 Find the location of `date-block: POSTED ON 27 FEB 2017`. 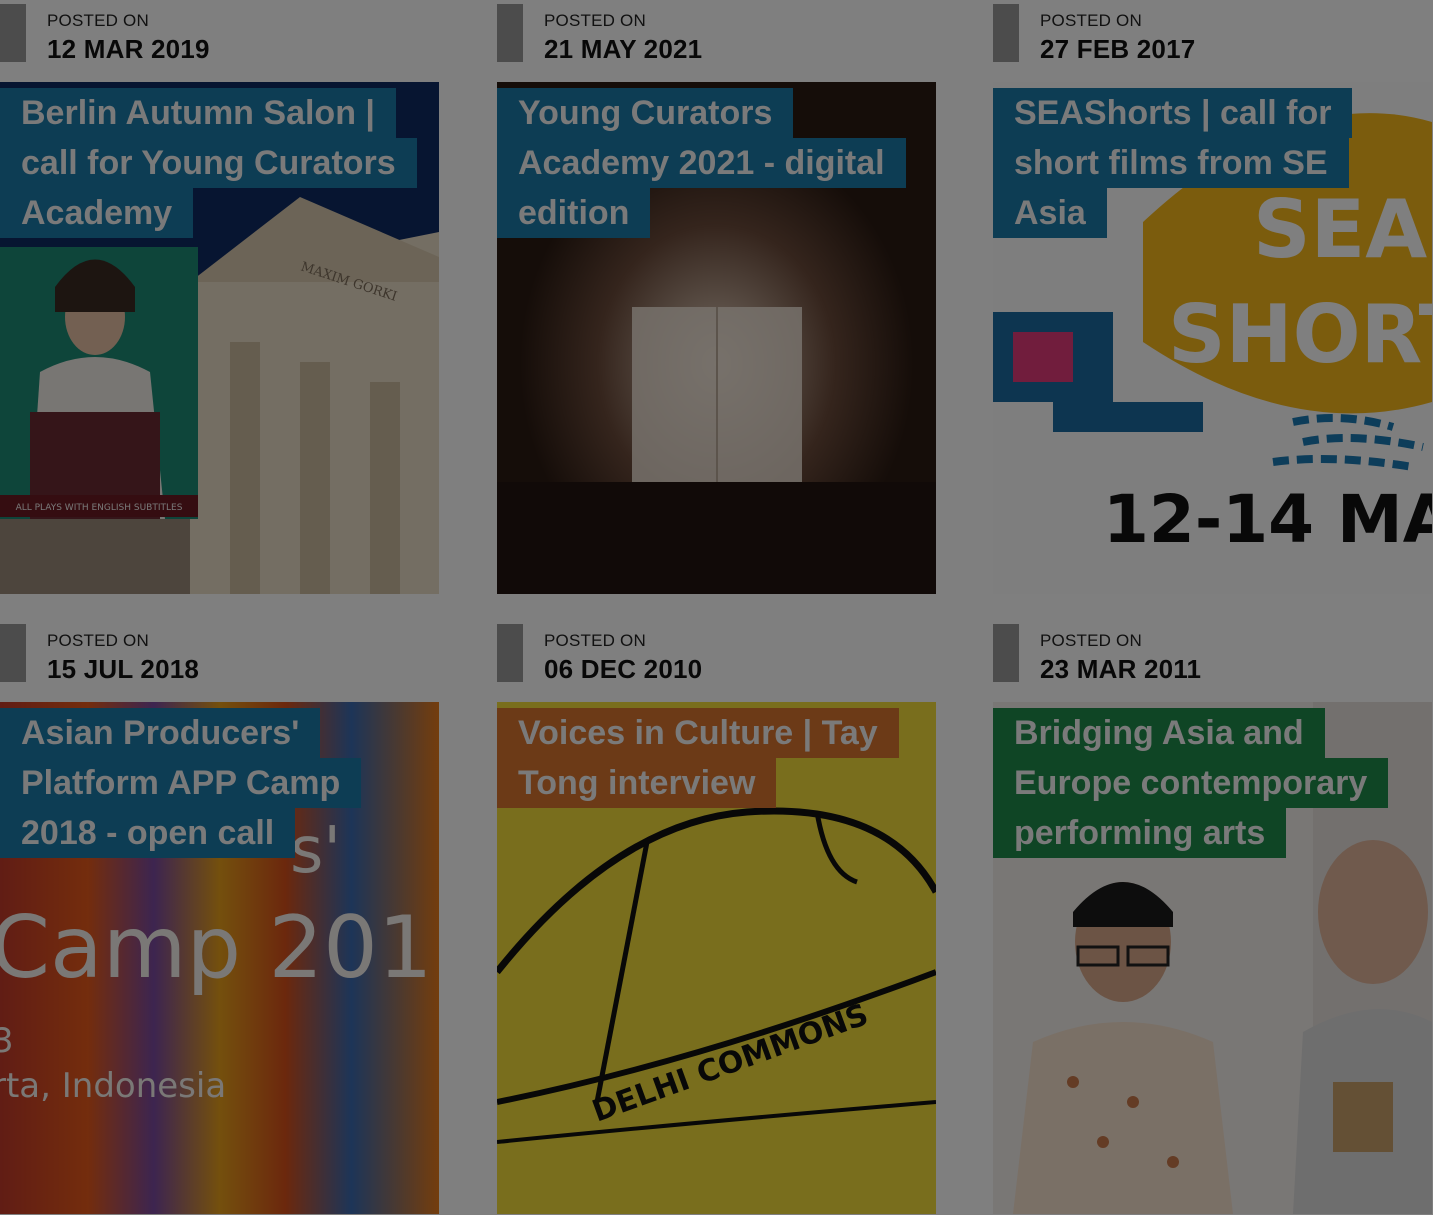

date-block: POSTED ON 27 FEB 2017 is located at coordinates (1212, 32).